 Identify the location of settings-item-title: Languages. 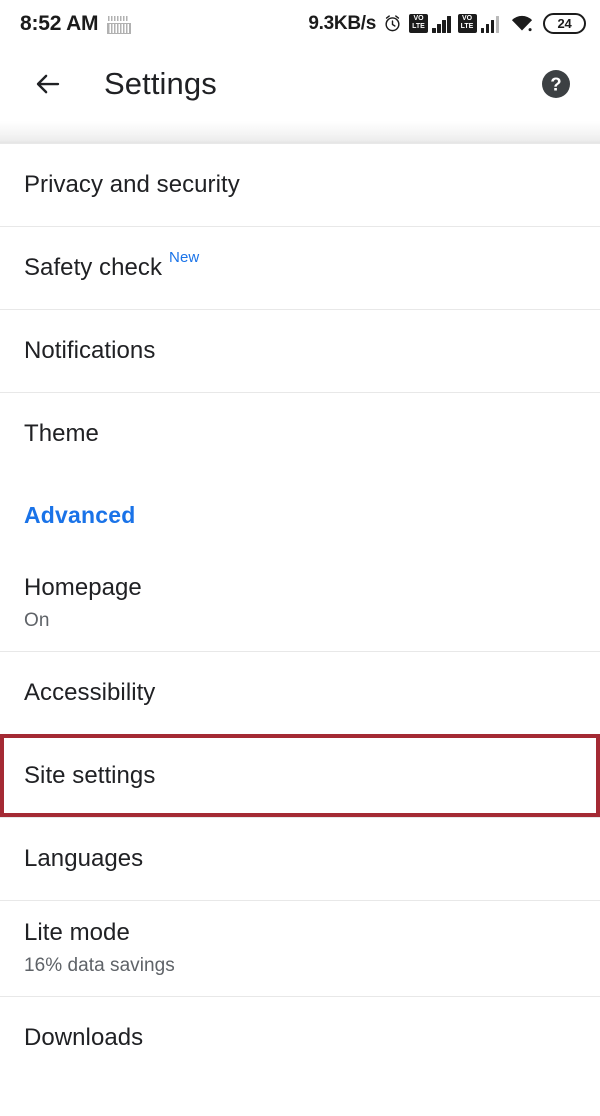
(300, 859).